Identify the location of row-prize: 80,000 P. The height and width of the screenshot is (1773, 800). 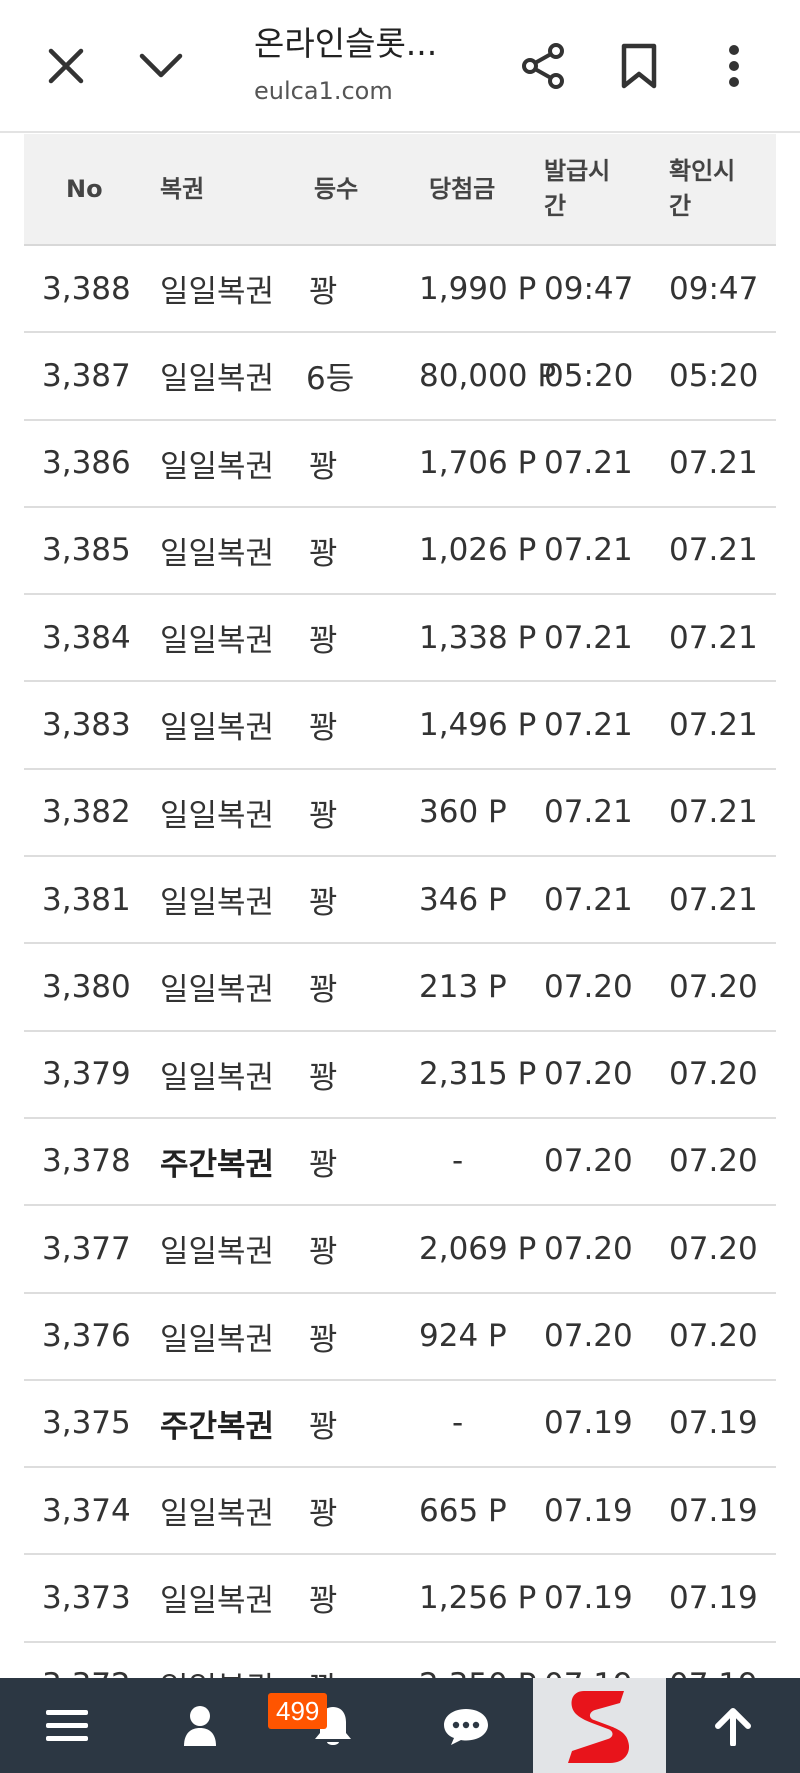
(488, 375).